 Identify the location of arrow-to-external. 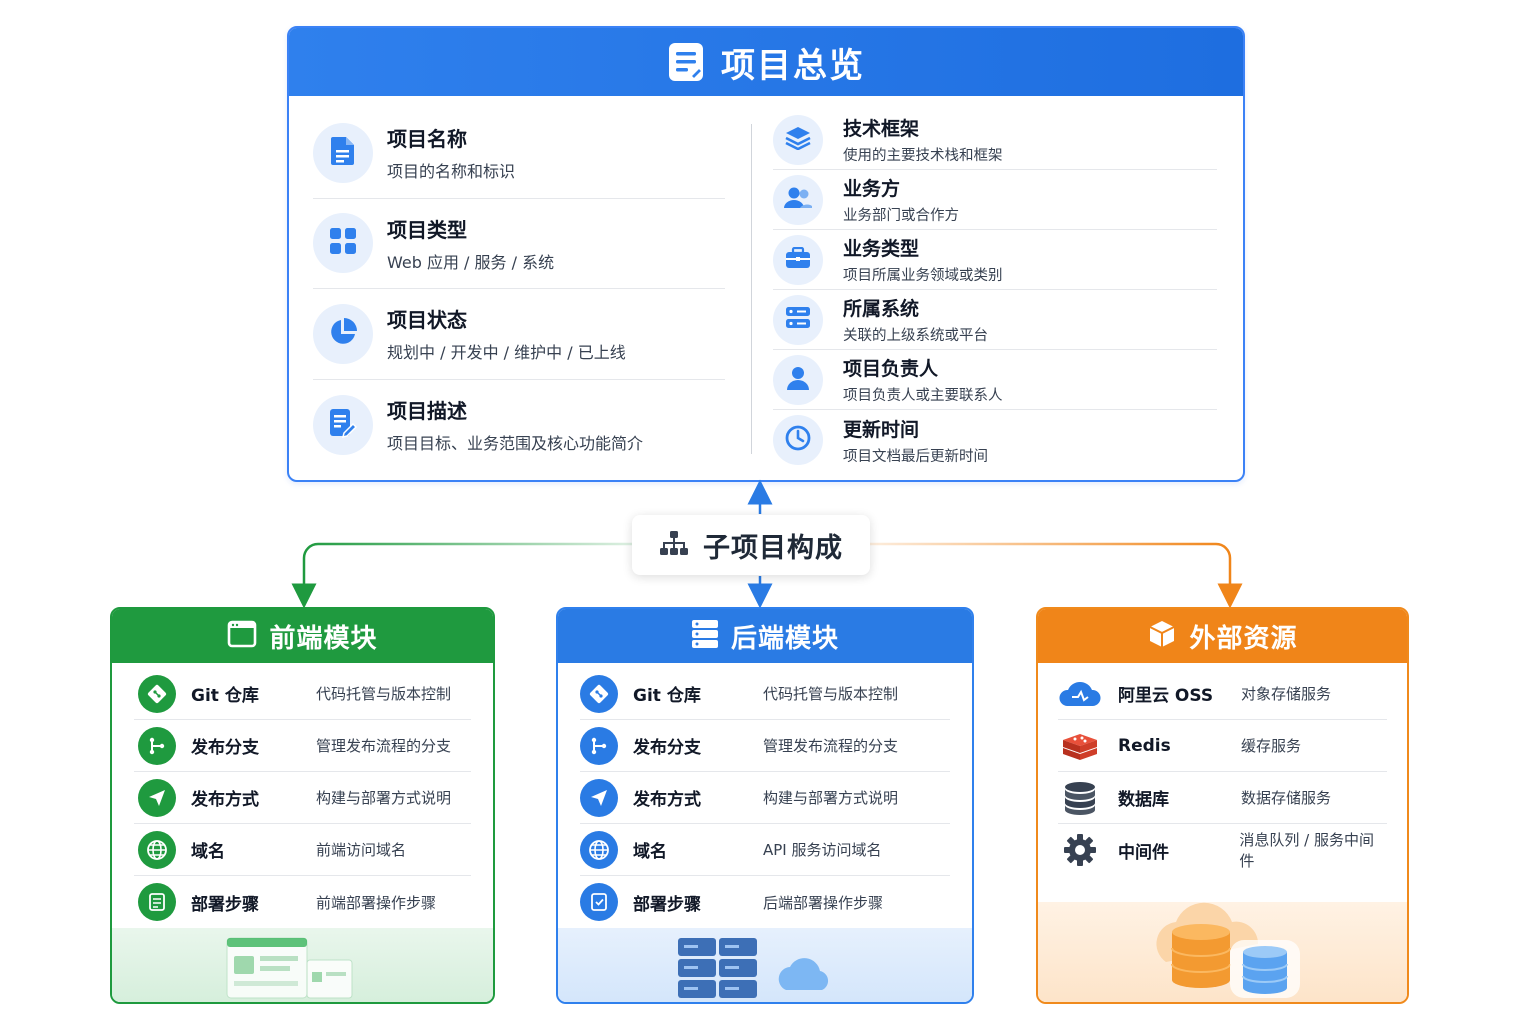
(1056, 575).